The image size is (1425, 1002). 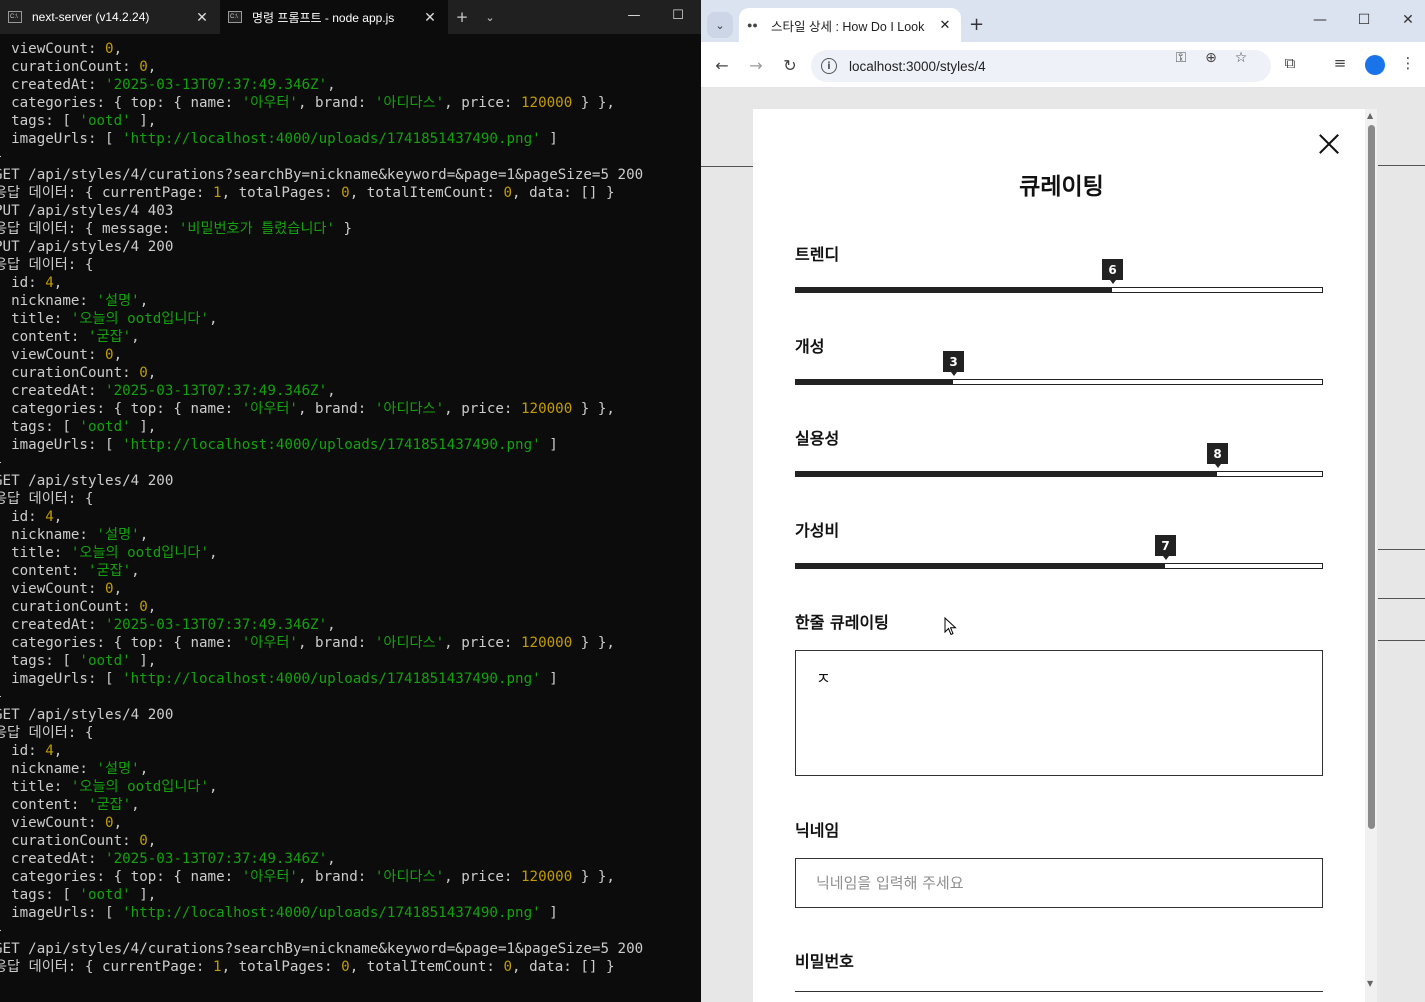 I want to click on terminal-text: tags: [, so click(x=40, y=661).